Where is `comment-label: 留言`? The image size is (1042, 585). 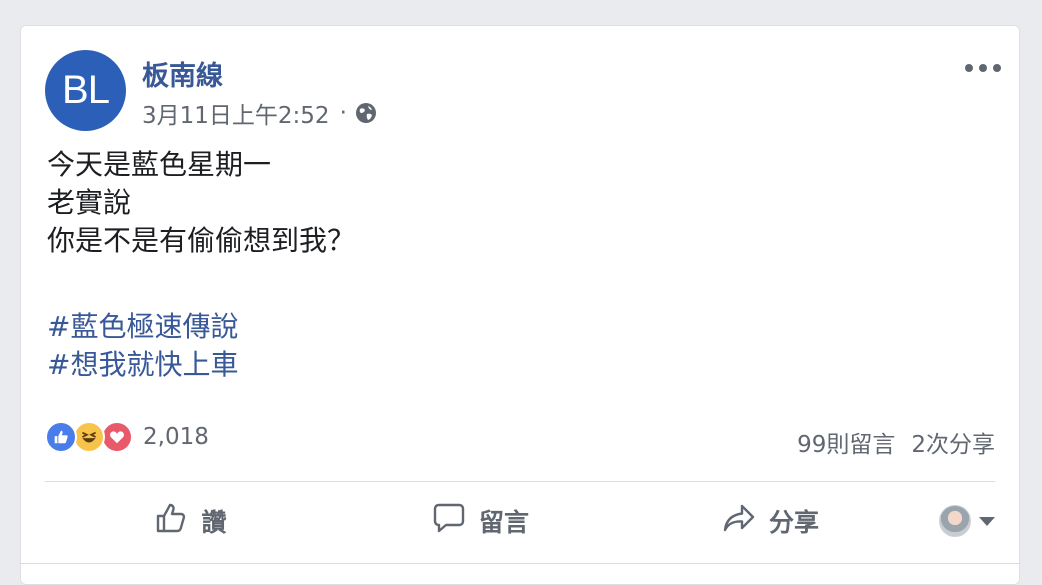
comment-label: 留言 is located at coordinates (503, 522).